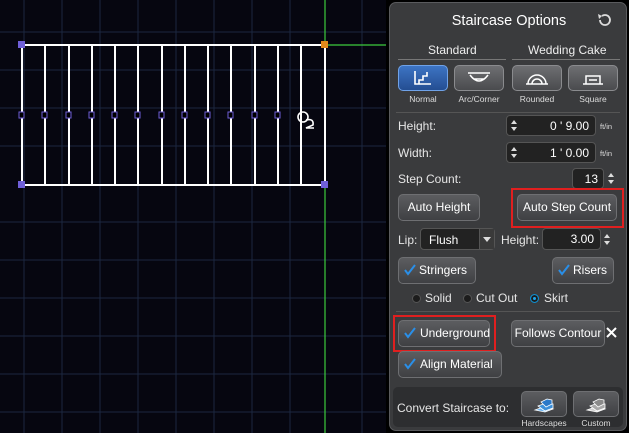 The height and width of the screenshot is (433, 629). I want to click on height-field: 0 ' 9.00, so click(551, 125).